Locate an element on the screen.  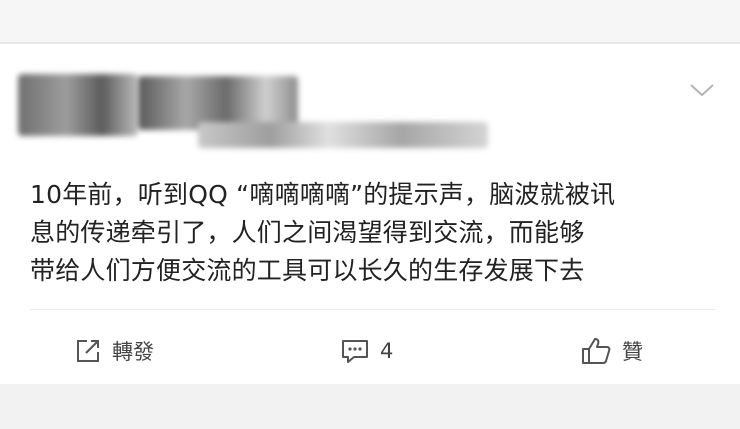
post-text-line: 带给人们方便交流的工具可以长久的生存发展下去 is located at coordinates (307, 270).